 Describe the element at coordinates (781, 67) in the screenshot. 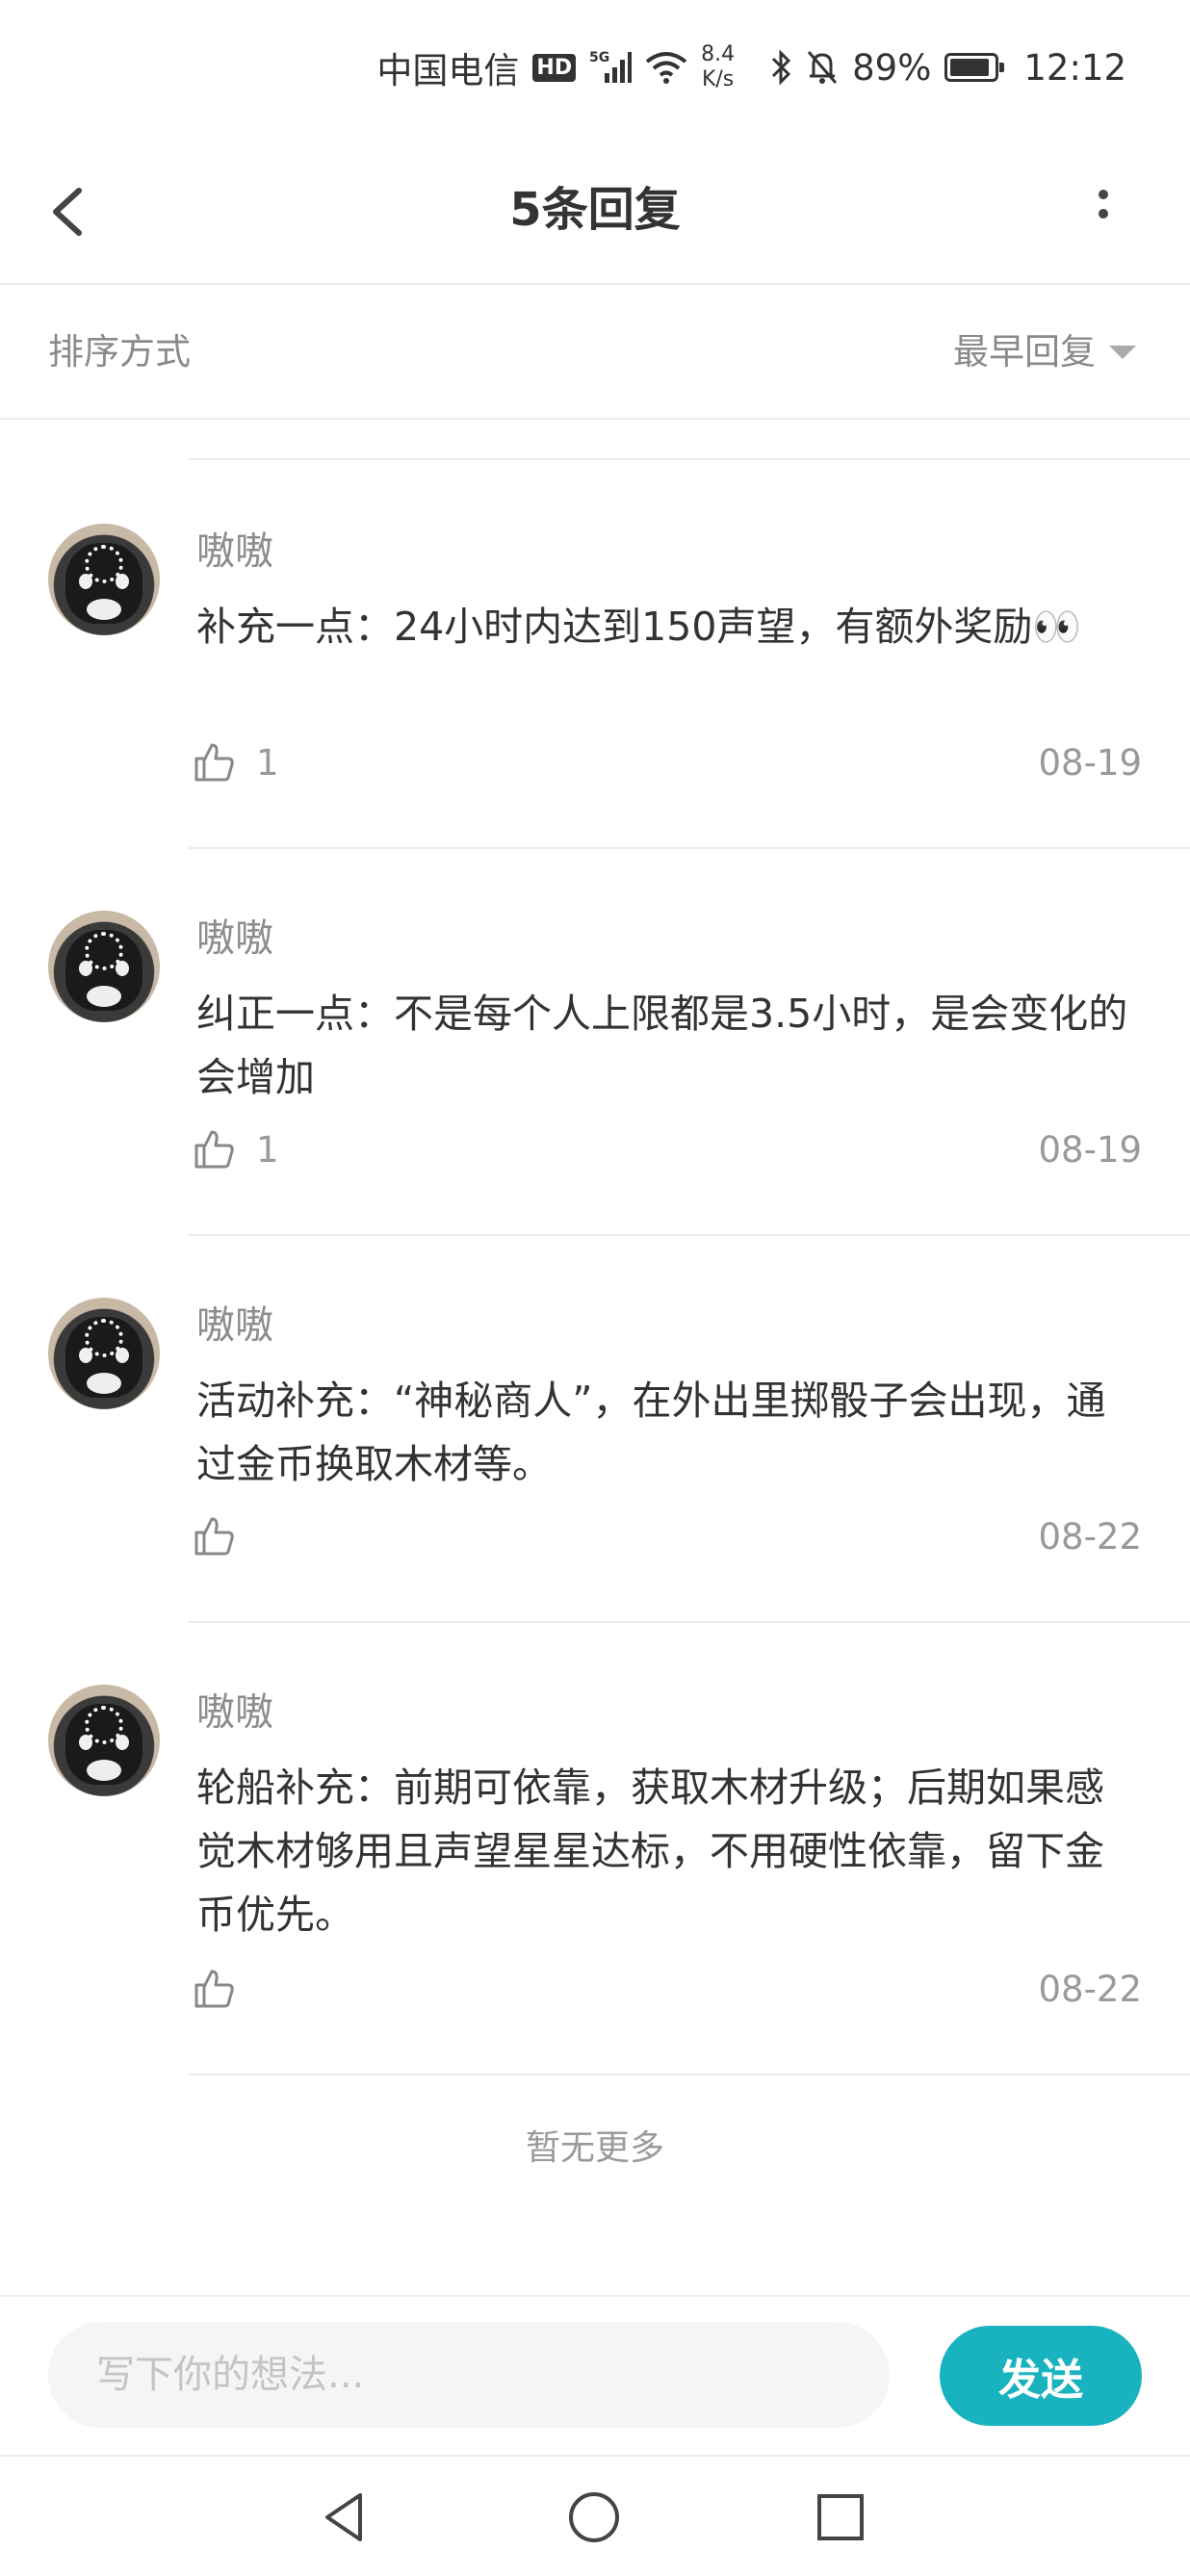

I see `bluetooth-icon` at that location.